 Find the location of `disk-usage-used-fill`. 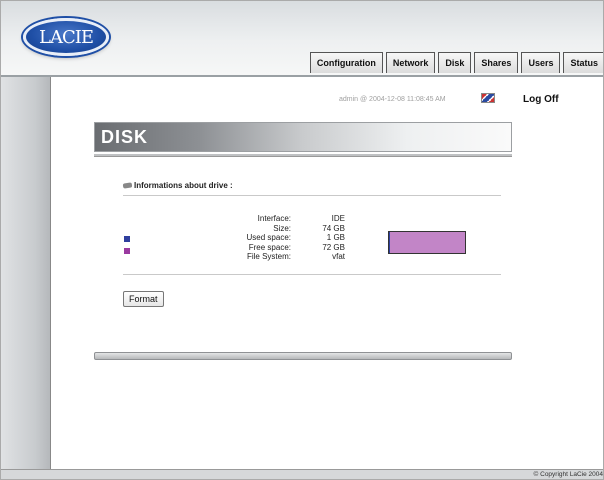

disk-usage-used-fill is located at coordinates (390, 242).